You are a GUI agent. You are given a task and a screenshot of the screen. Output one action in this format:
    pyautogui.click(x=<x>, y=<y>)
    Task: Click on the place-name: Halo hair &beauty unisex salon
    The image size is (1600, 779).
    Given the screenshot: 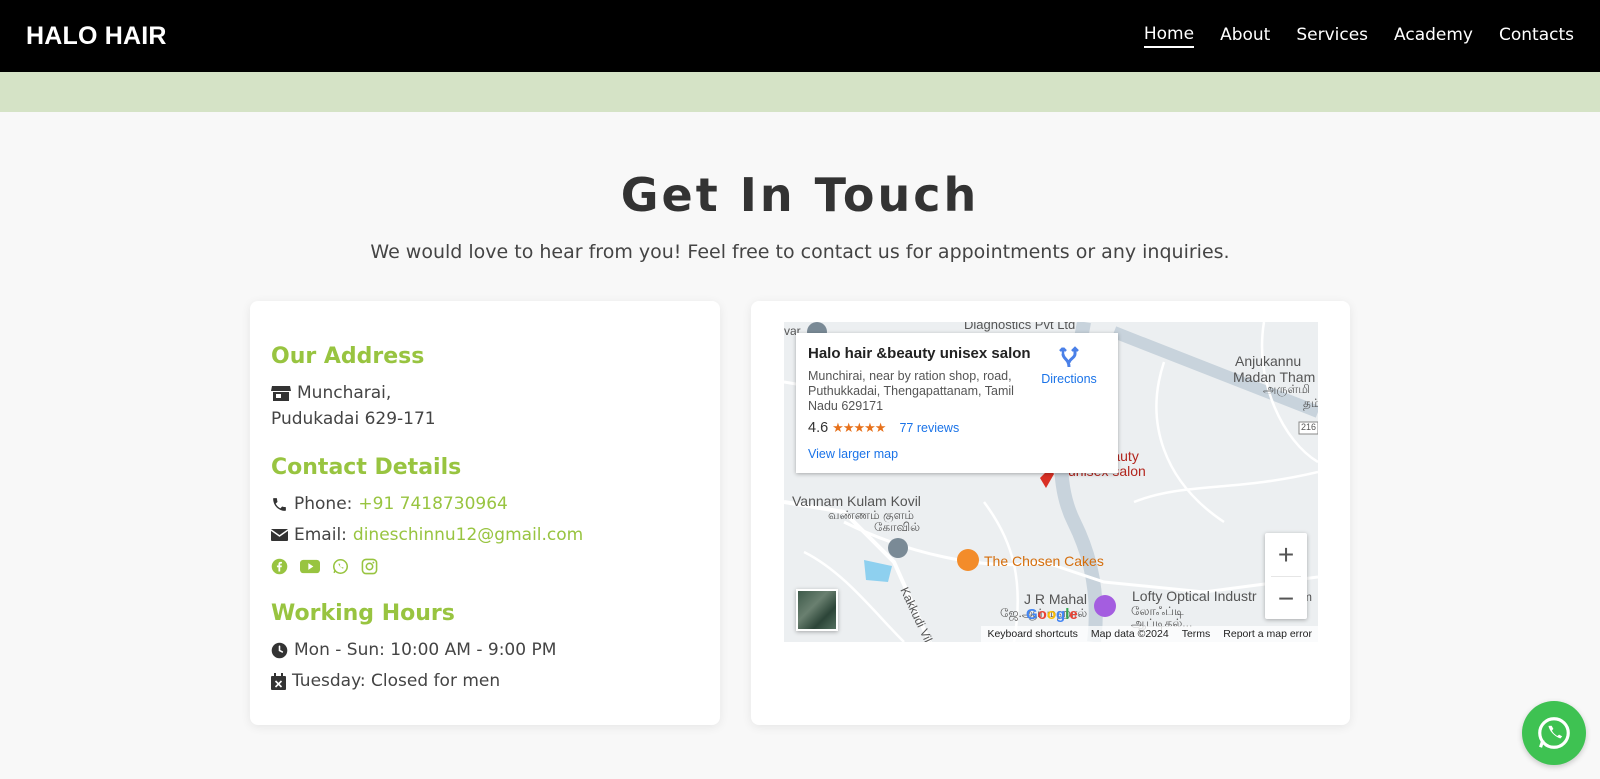 What is the action you would take?
    pyautogui.click(x=919, y=353)
    